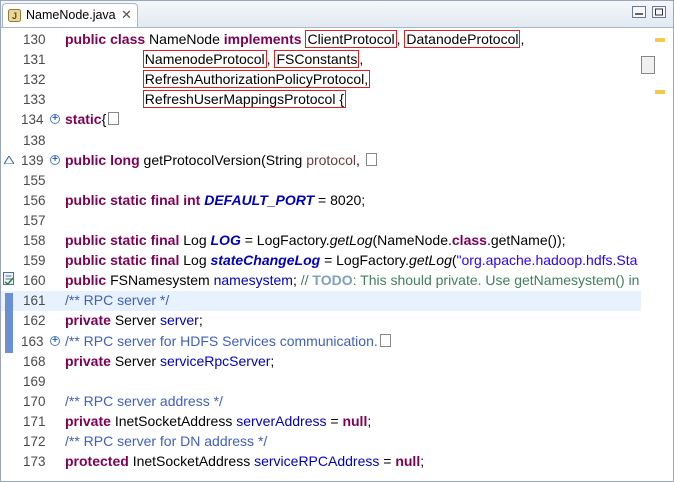  Describe the element at coordinates (14, 15) in the screenshot. I see `java-file-icon: J` at that location.